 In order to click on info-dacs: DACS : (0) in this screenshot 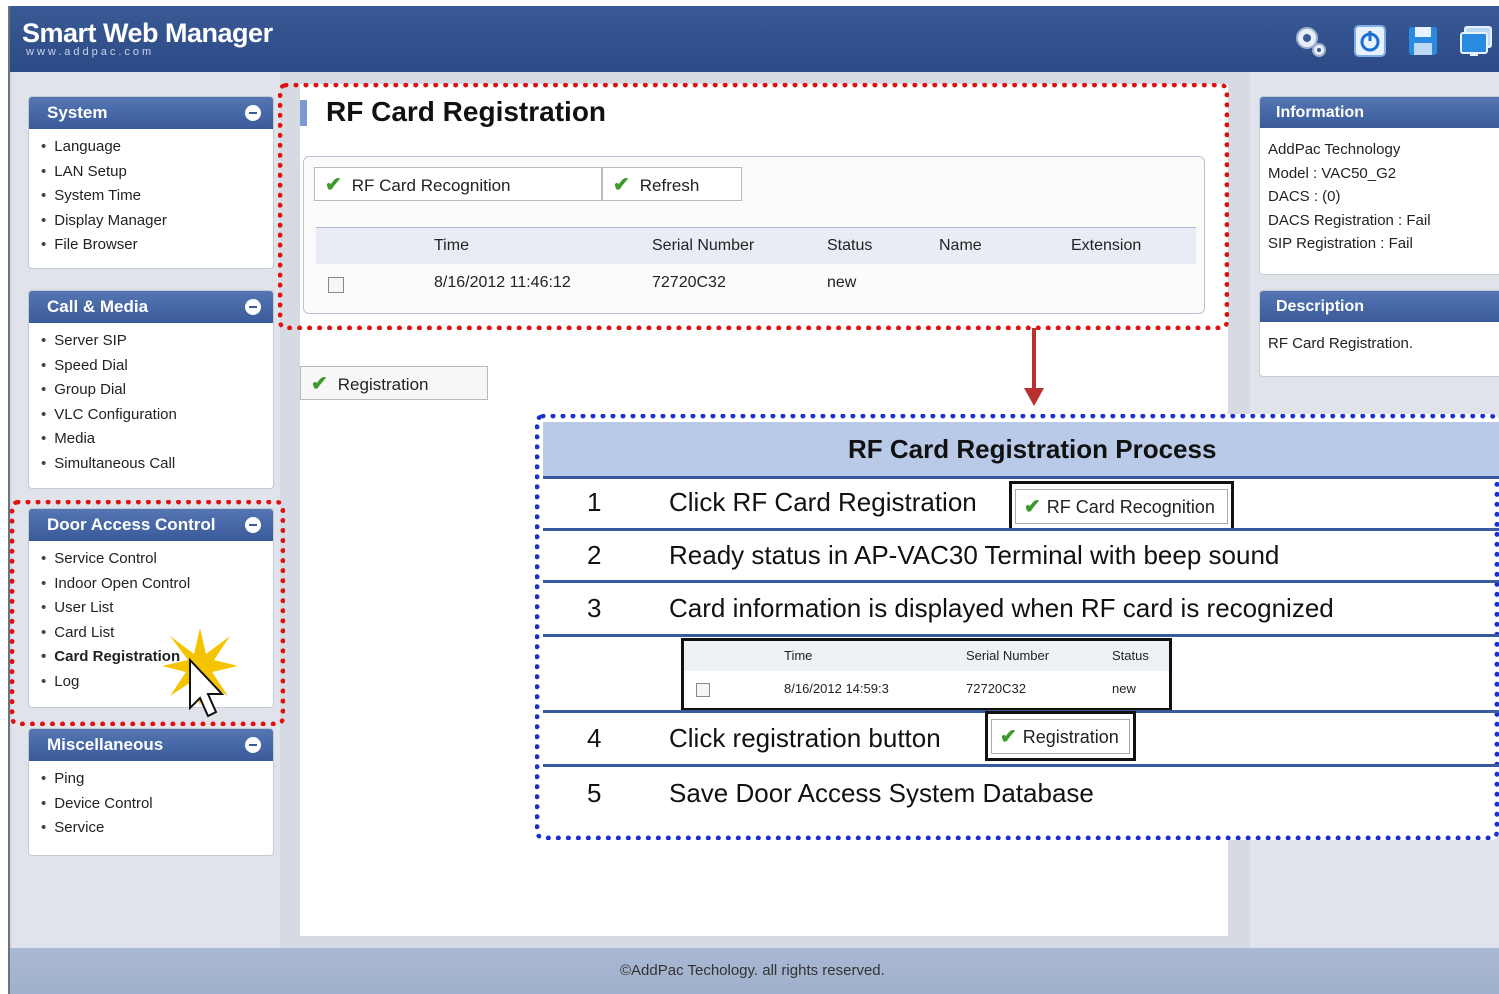, I will do `click(1304, 196)`.